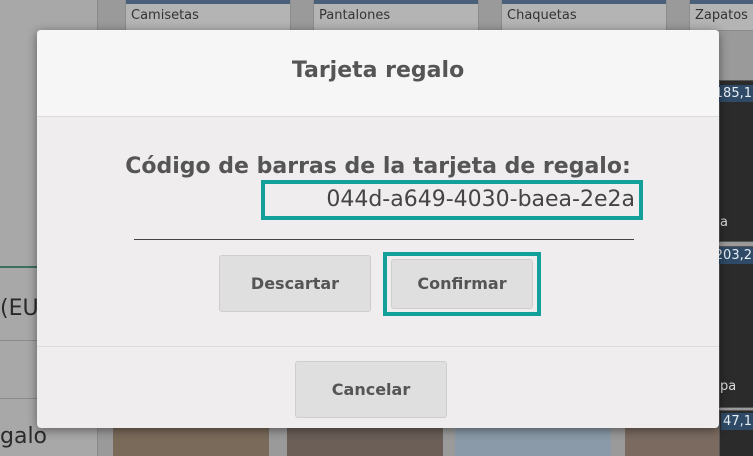  What do you see at coordinates (736, 433) in the screenshot?
I see `product-tile: 47,1` at bounding box center [736, 433].